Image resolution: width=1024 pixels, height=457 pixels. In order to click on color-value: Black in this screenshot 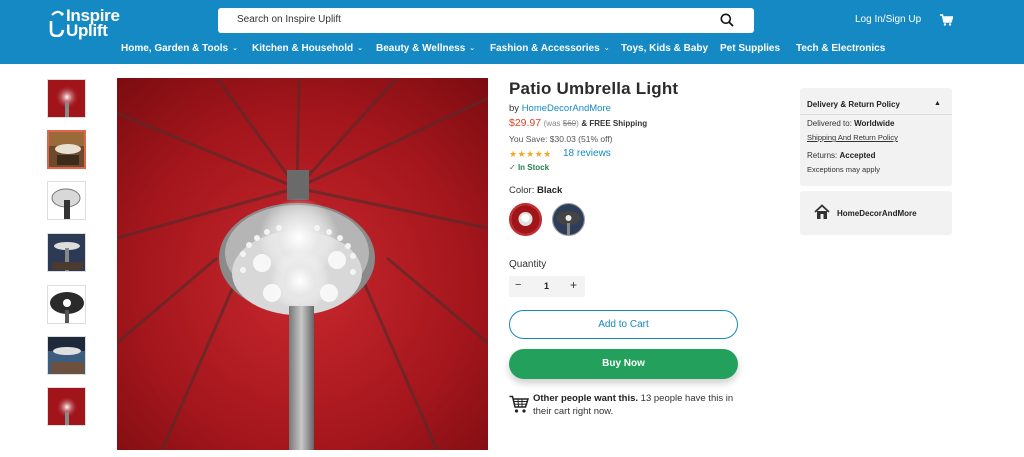, I will do `click(549, 190)`.